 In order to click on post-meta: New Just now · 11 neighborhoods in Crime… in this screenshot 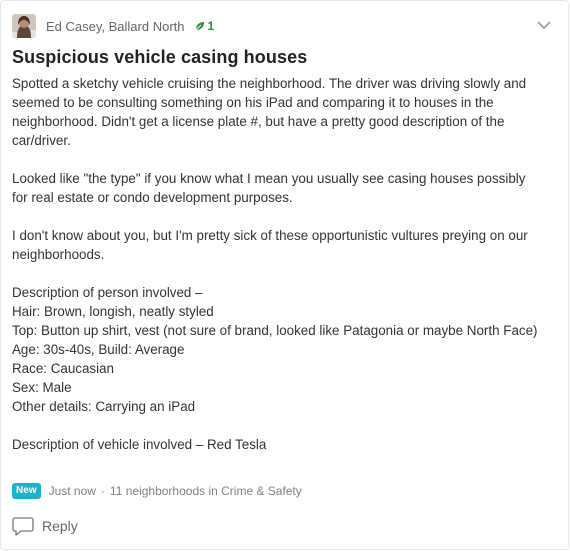, I will do `click(157, 491)`.